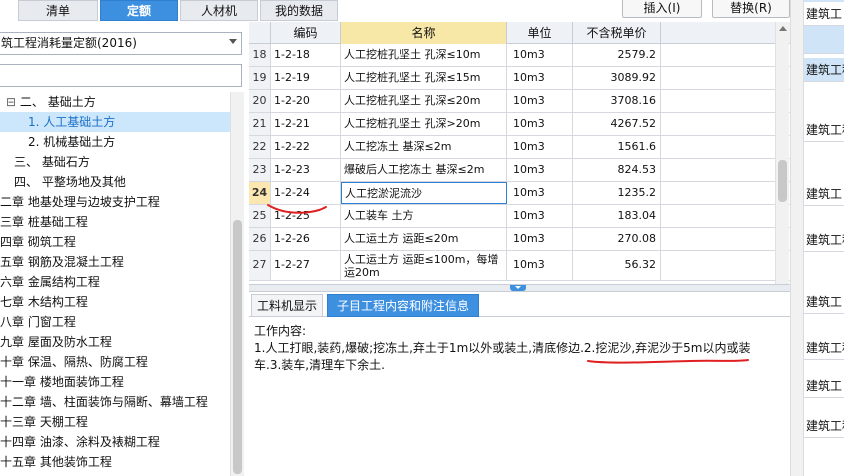 The height and width of the screenshot is (476, 844). What do you see at coordinates (297, 209) in the screenshot?
I see `underline-mark-grid` at bounding box center [297, 209].